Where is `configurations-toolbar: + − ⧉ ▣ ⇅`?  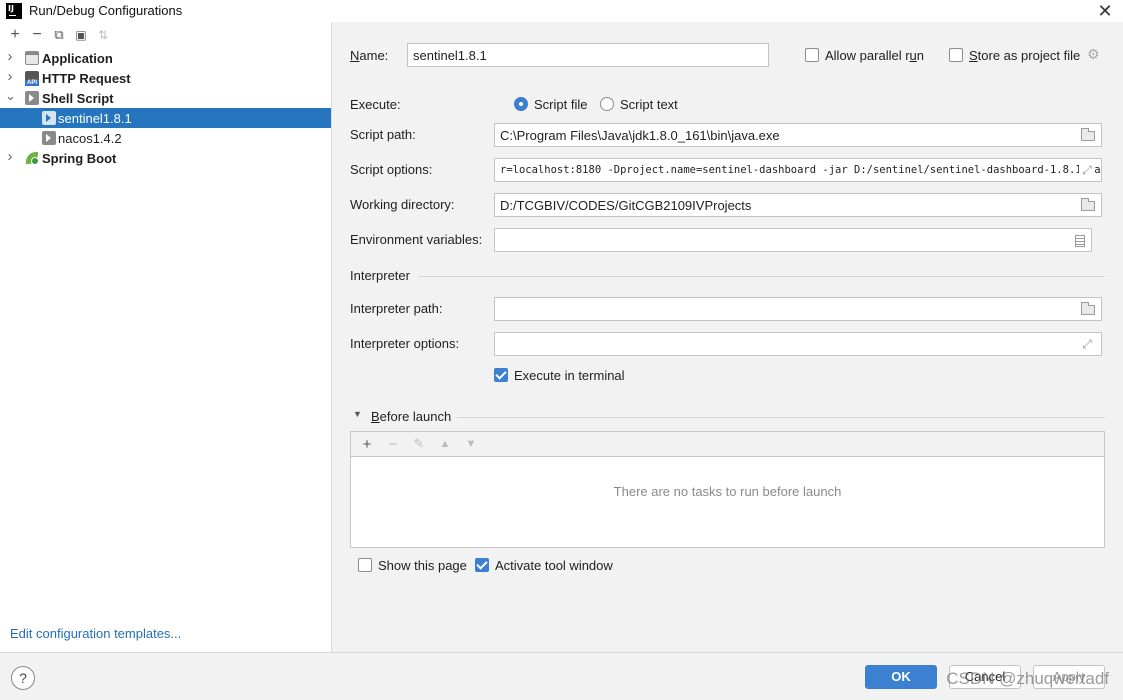
configurations-toolbar: + − ⧉ ▣ ⇅ is located at coordinates (165, 35).